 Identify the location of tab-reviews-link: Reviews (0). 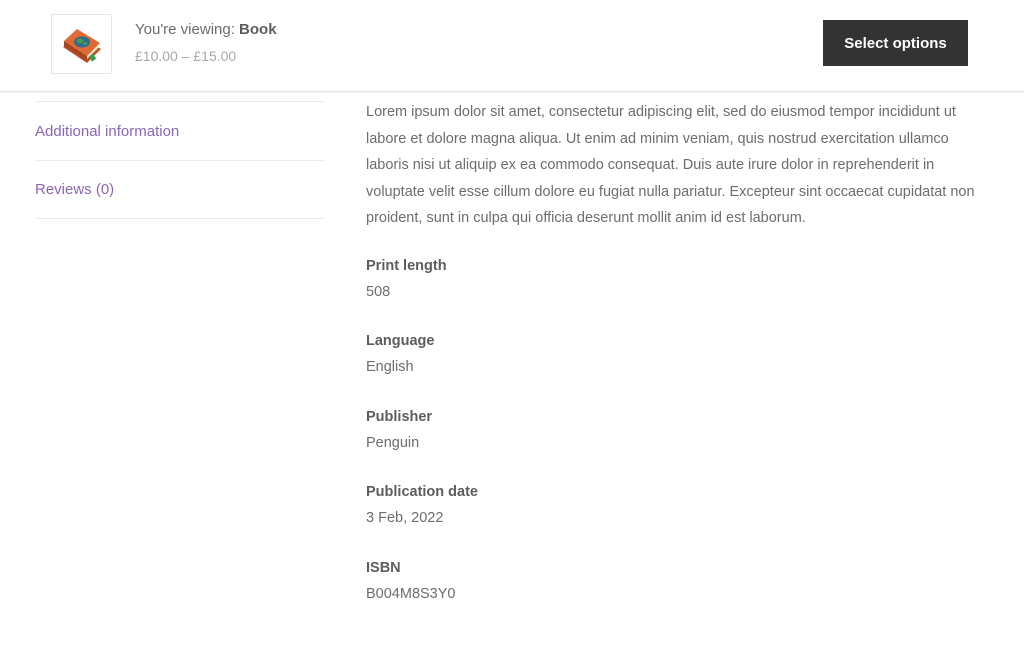
(74, 189).